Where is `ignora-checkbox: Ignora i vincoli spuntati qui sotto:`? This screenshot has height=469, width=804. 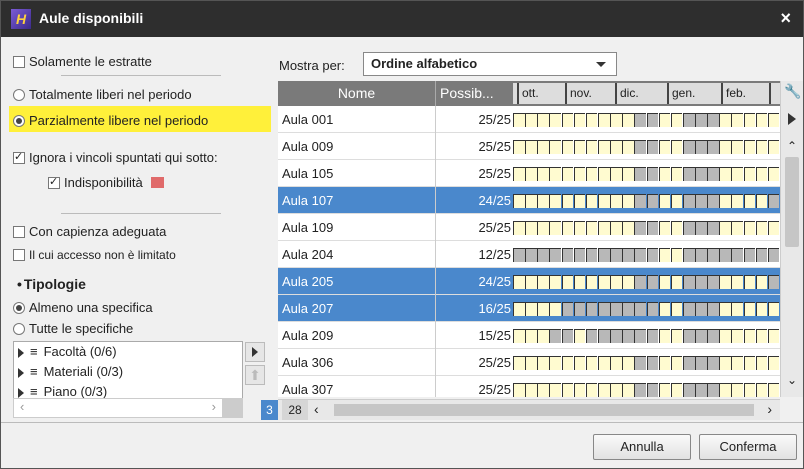 ignora-checkbox: Ignora i vincoli spuntati qui sotto: is located at coordinates (115, 157).